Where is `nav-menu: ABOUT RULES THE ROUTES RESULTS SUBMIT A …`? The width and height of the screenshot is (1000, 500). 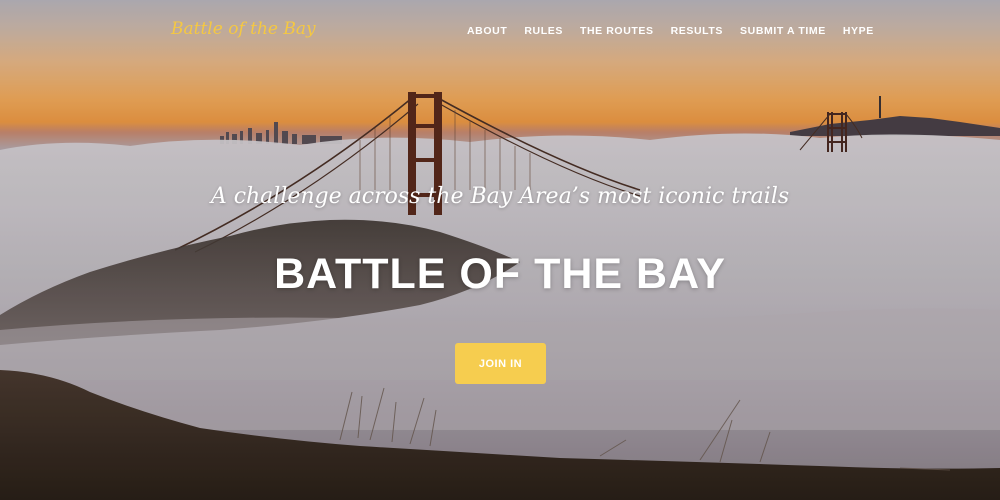 nav-menu: ABOUT RULES THE ROUTES RESULTS SUBMIT A … is located at coordinates (670, 31).